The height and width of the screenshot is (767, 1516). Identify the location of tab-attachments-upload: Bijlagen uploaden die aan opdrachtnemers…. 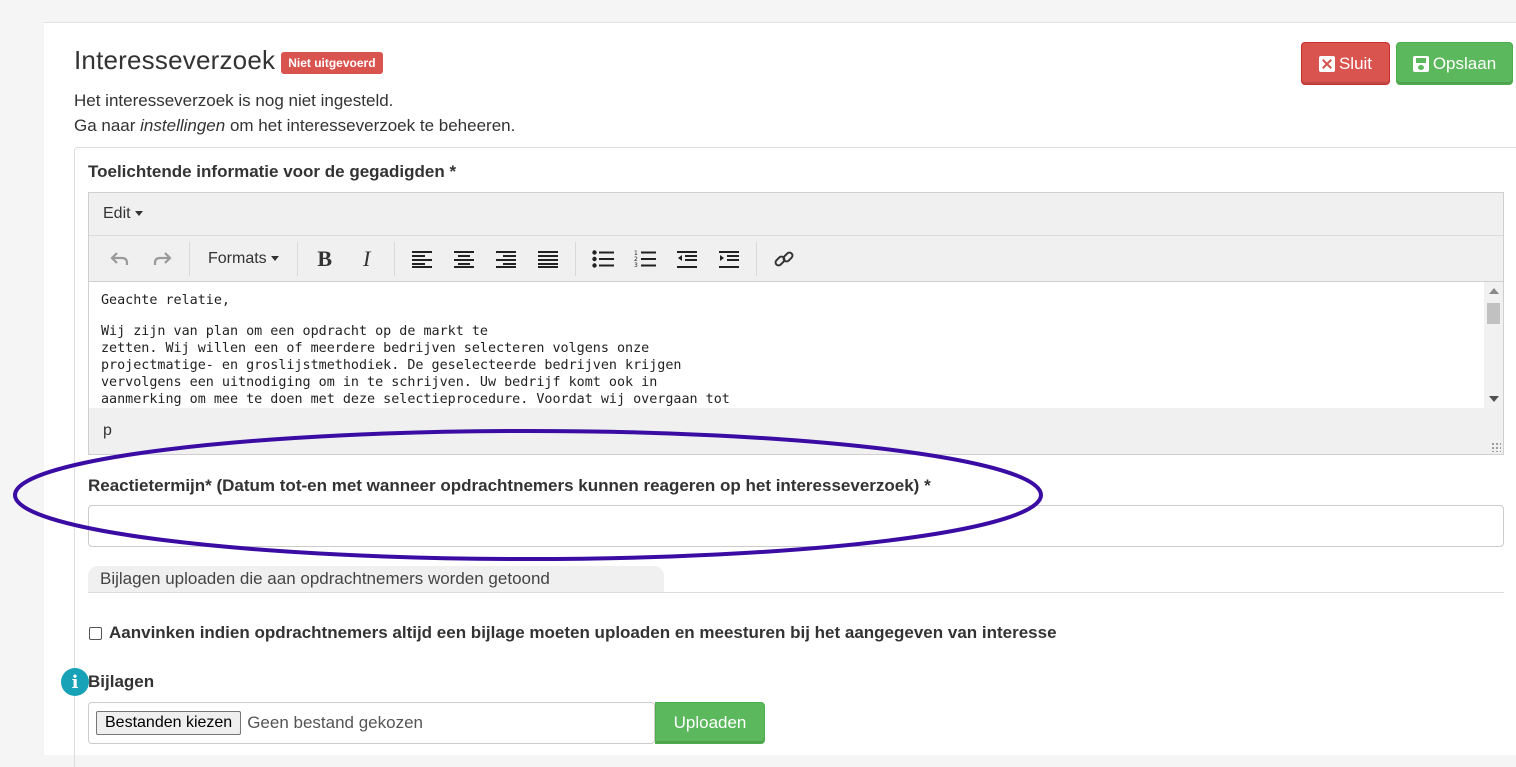
(376, 579).